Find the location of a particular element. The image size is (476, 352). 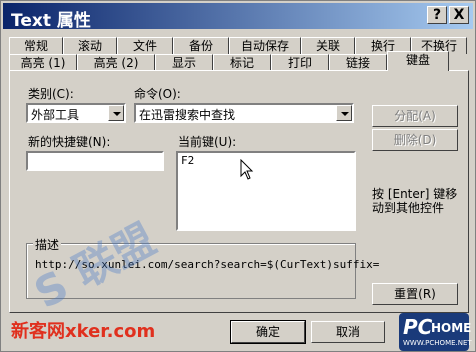

tab-links: 链接 is located at coordinates (358, 62).